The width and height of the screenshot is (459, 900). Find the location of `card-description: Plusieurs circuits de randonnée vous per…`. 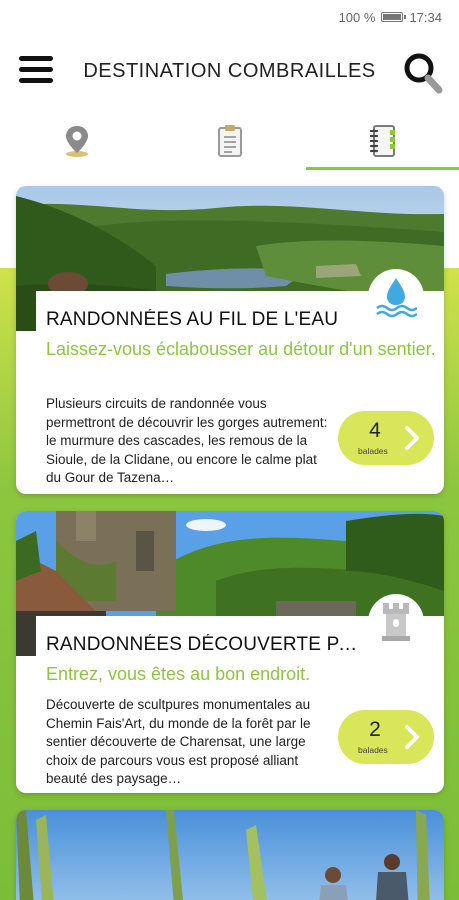

card-description: Plusieurs circuits de randonnée vous per… is located at coordinates (187, 440).